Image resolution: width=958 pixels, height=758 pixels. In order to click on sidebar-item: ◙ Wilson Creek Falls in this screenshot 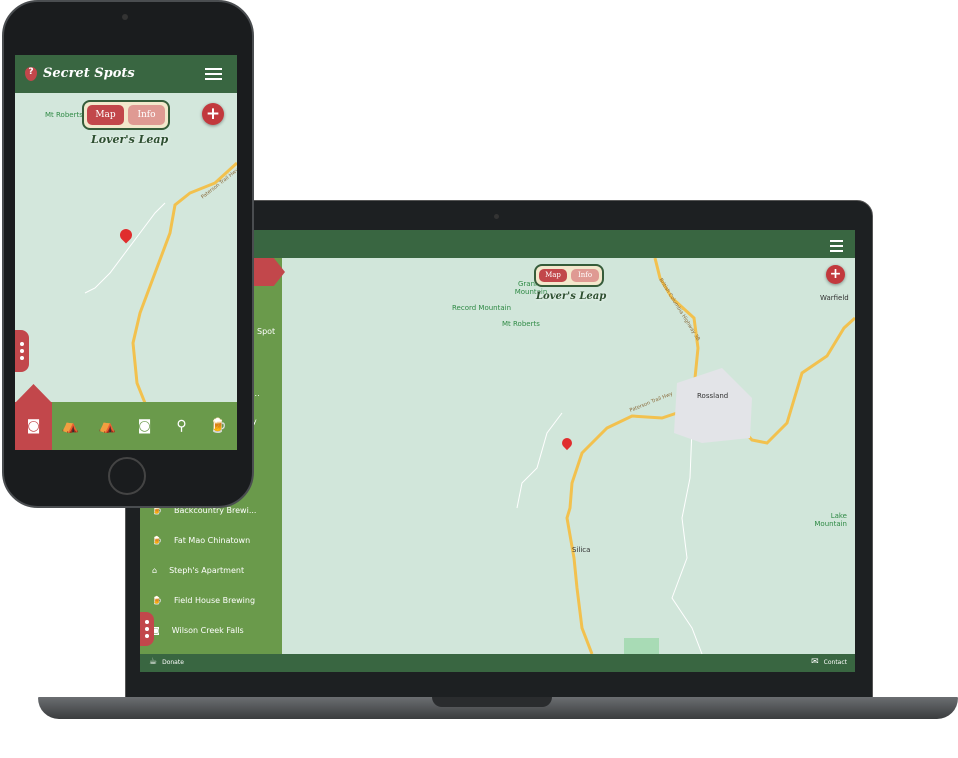, I will do `click(217, 630)`.